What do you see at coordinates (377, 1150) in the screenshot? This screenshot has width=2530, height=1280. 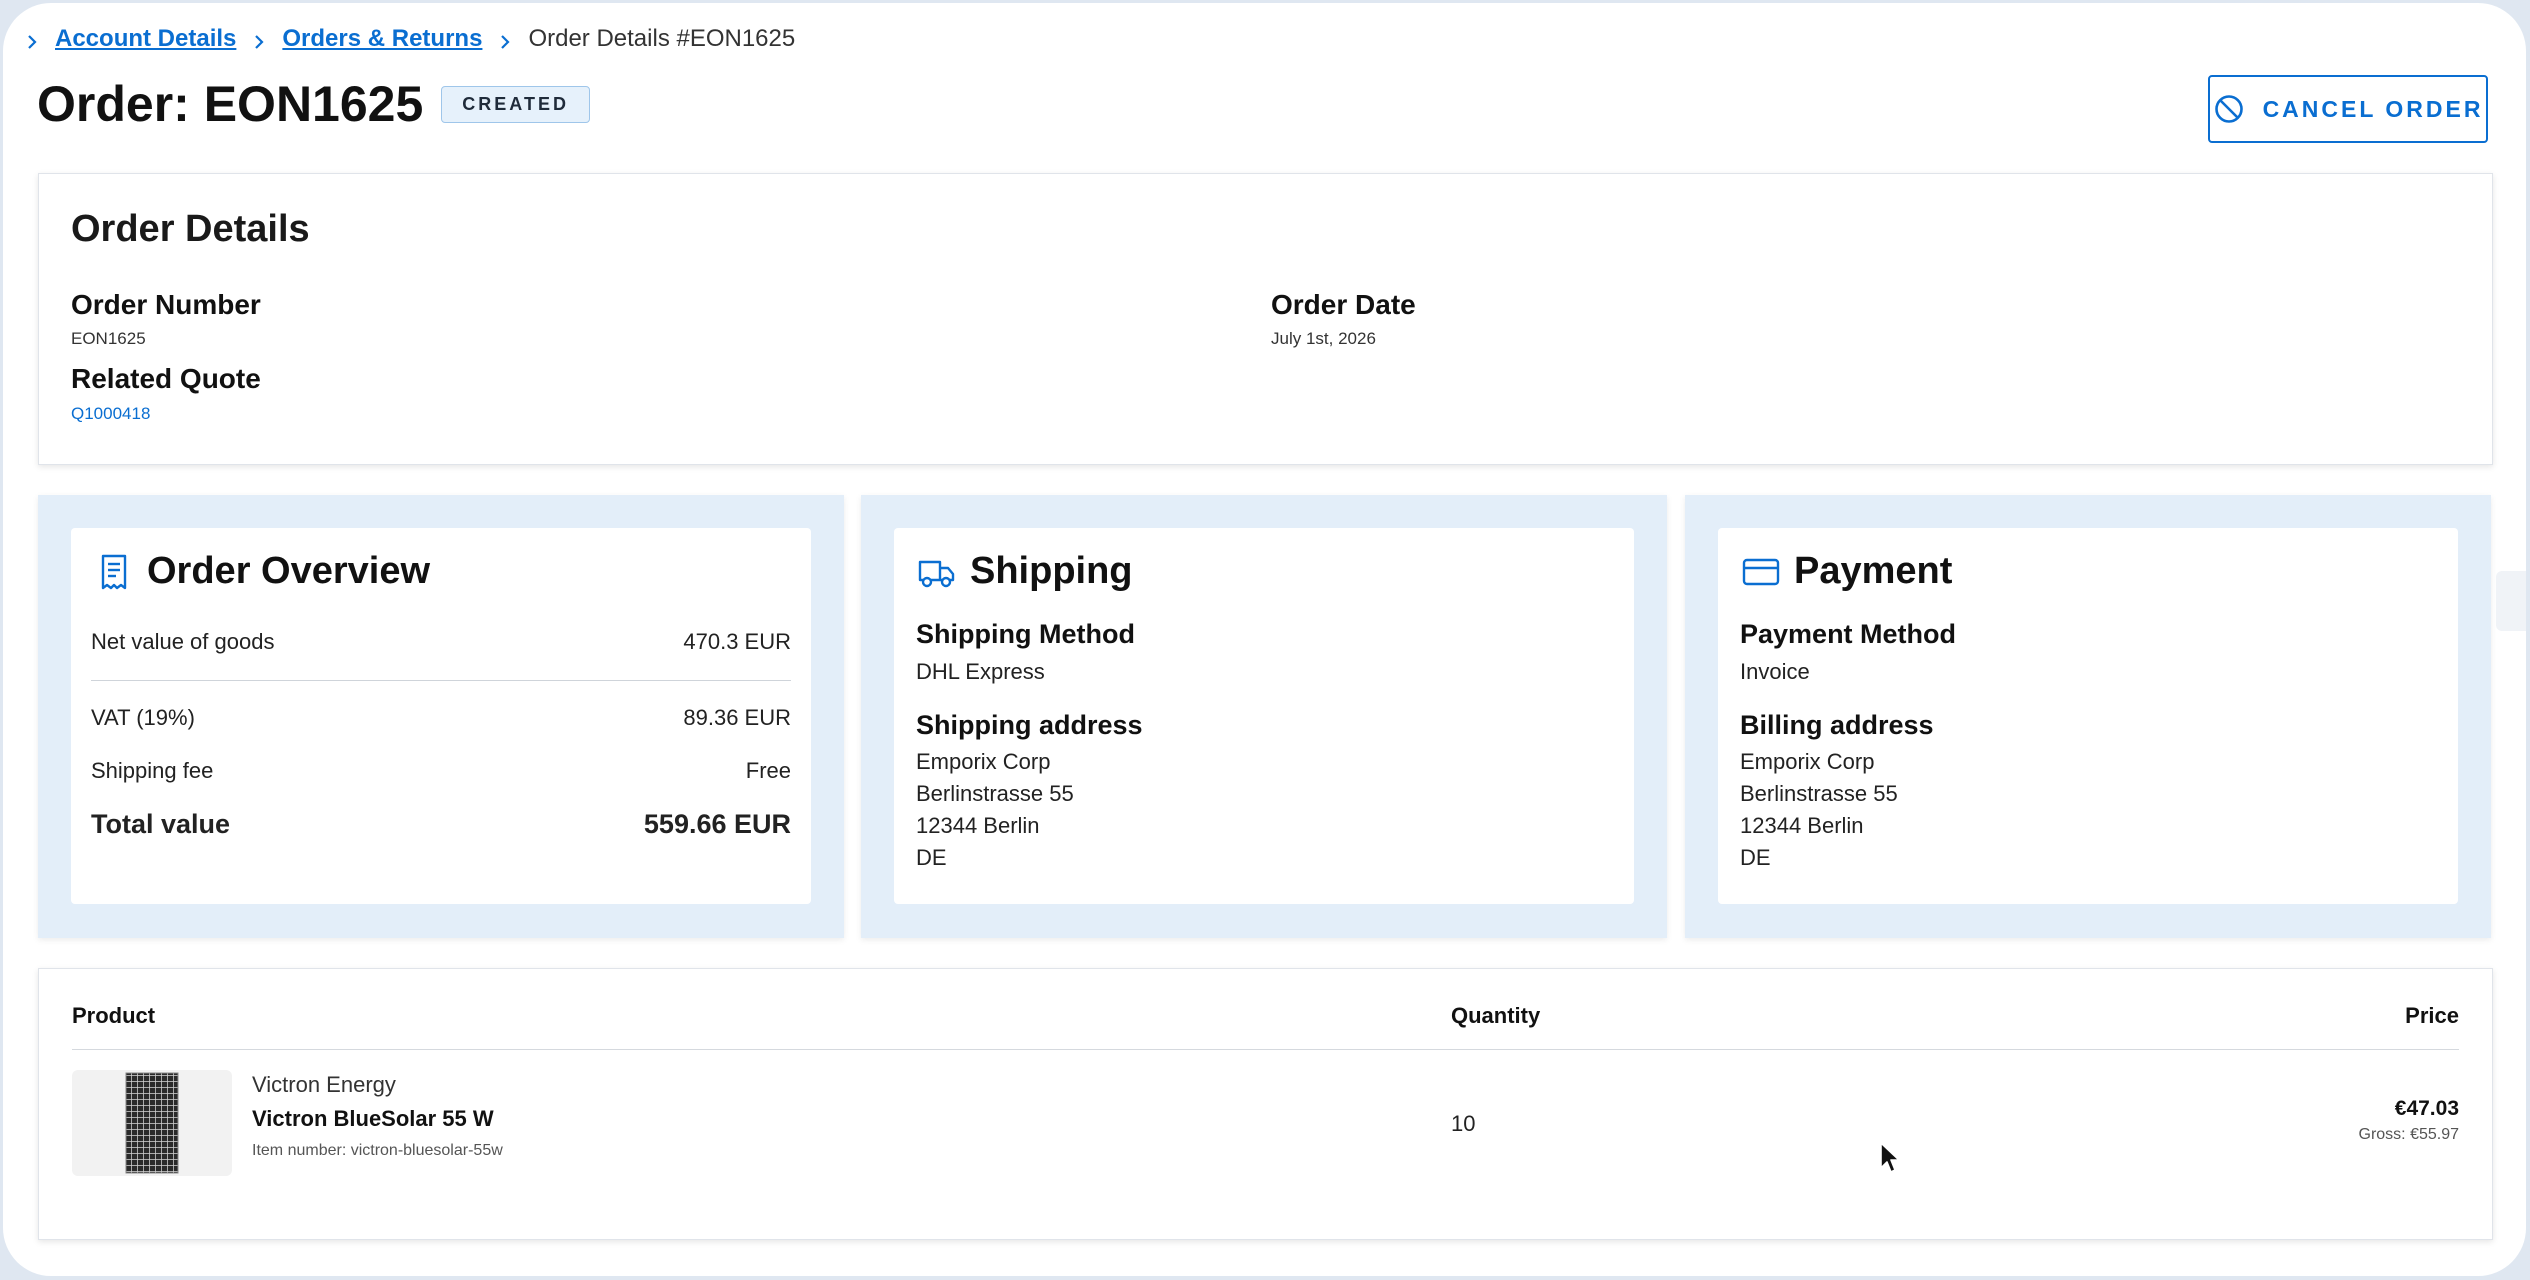 I see `product-item-number: Item number: victron-bluesolar-55w` at bounding box center [377, 1150].